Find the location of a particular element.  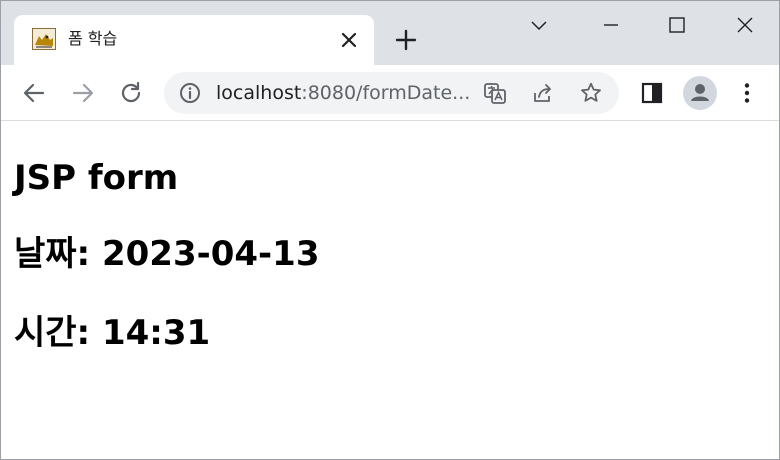

active-tab: 폼 학습 is located at coordinates (194, 40).